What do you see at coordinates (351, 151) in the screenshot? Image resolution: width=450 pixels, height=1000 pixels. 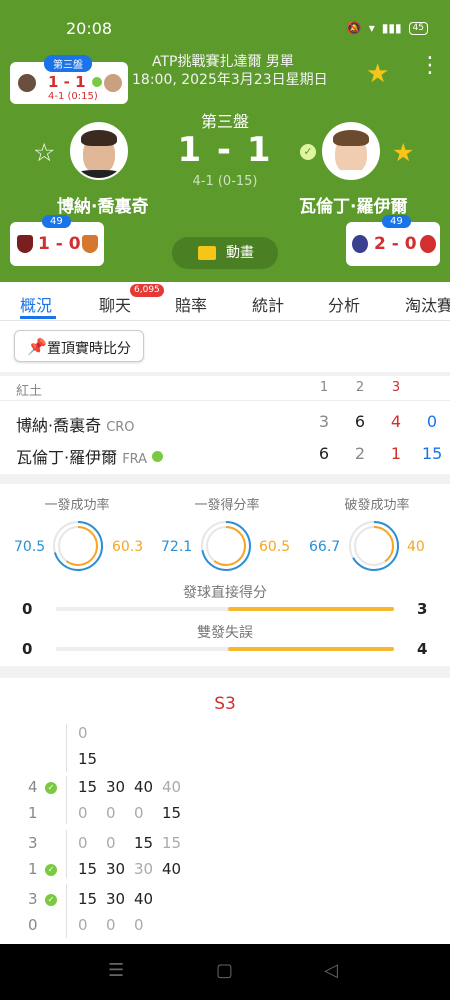 I see `away-player-avatar` at bounding box center [351, 151].